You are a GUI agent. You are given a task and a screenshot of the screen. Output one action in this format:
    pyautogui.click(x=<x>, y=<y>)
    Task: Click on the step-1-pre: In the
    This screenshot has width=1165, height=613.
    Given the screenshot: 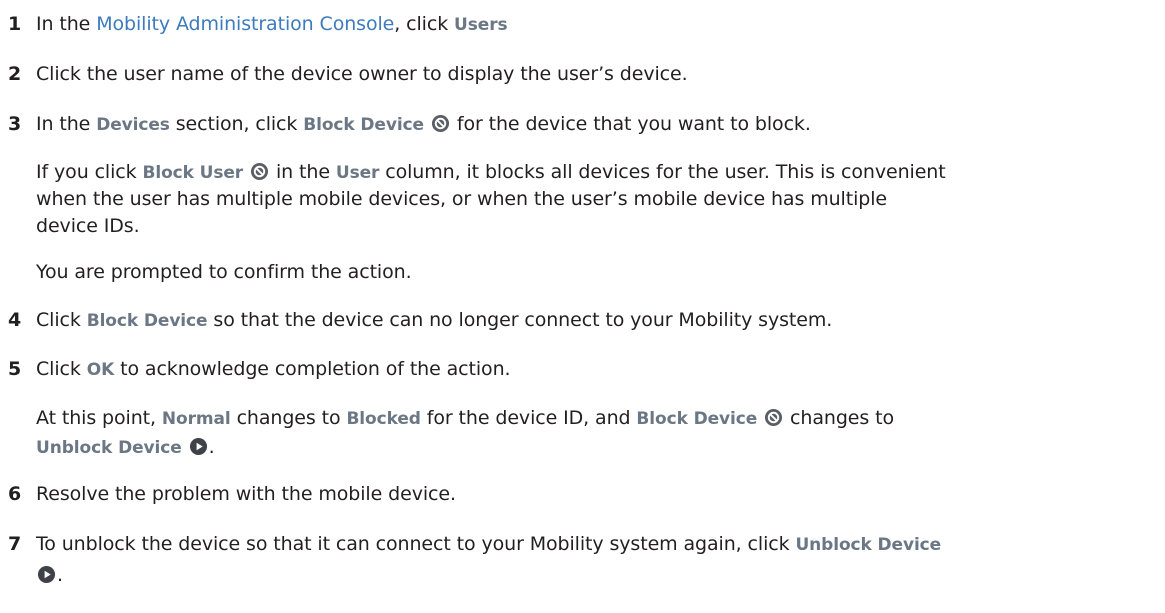 What is the action you would take?
    pyautogui.click(x=66, y=24)
    